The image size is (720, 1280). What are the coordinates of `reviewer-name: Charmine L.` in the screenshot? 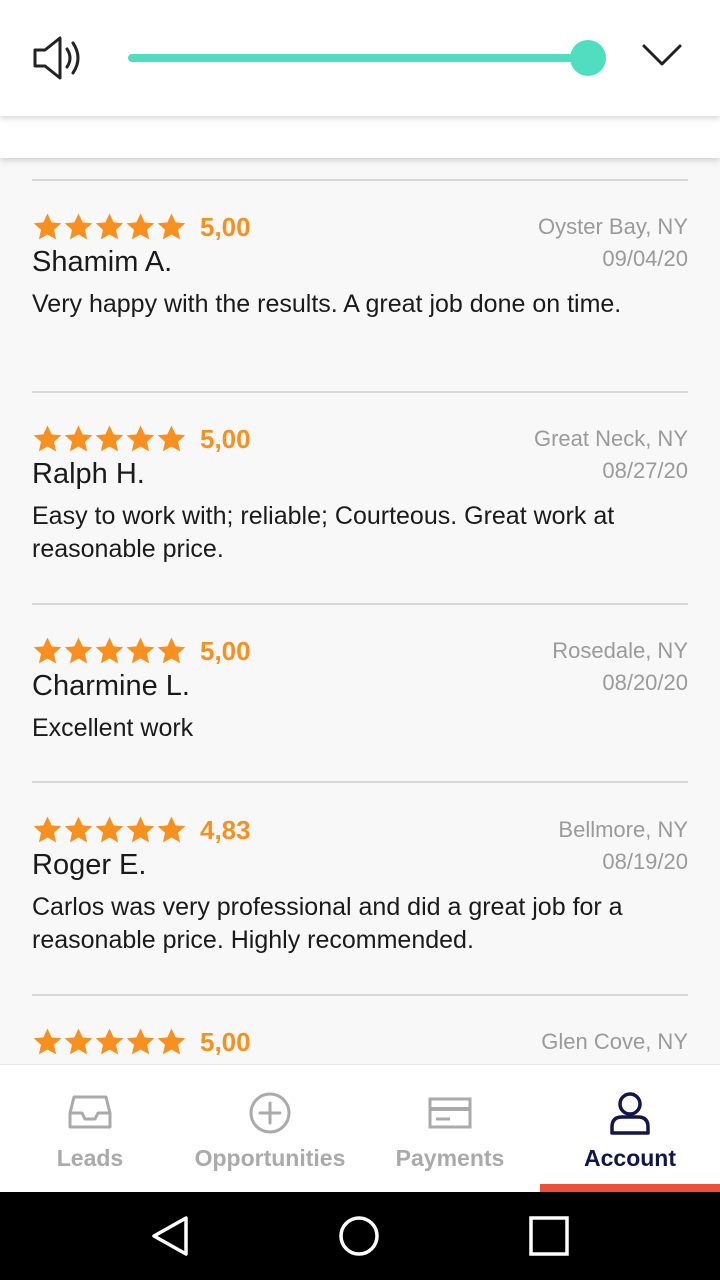 It's located at (111, 686).